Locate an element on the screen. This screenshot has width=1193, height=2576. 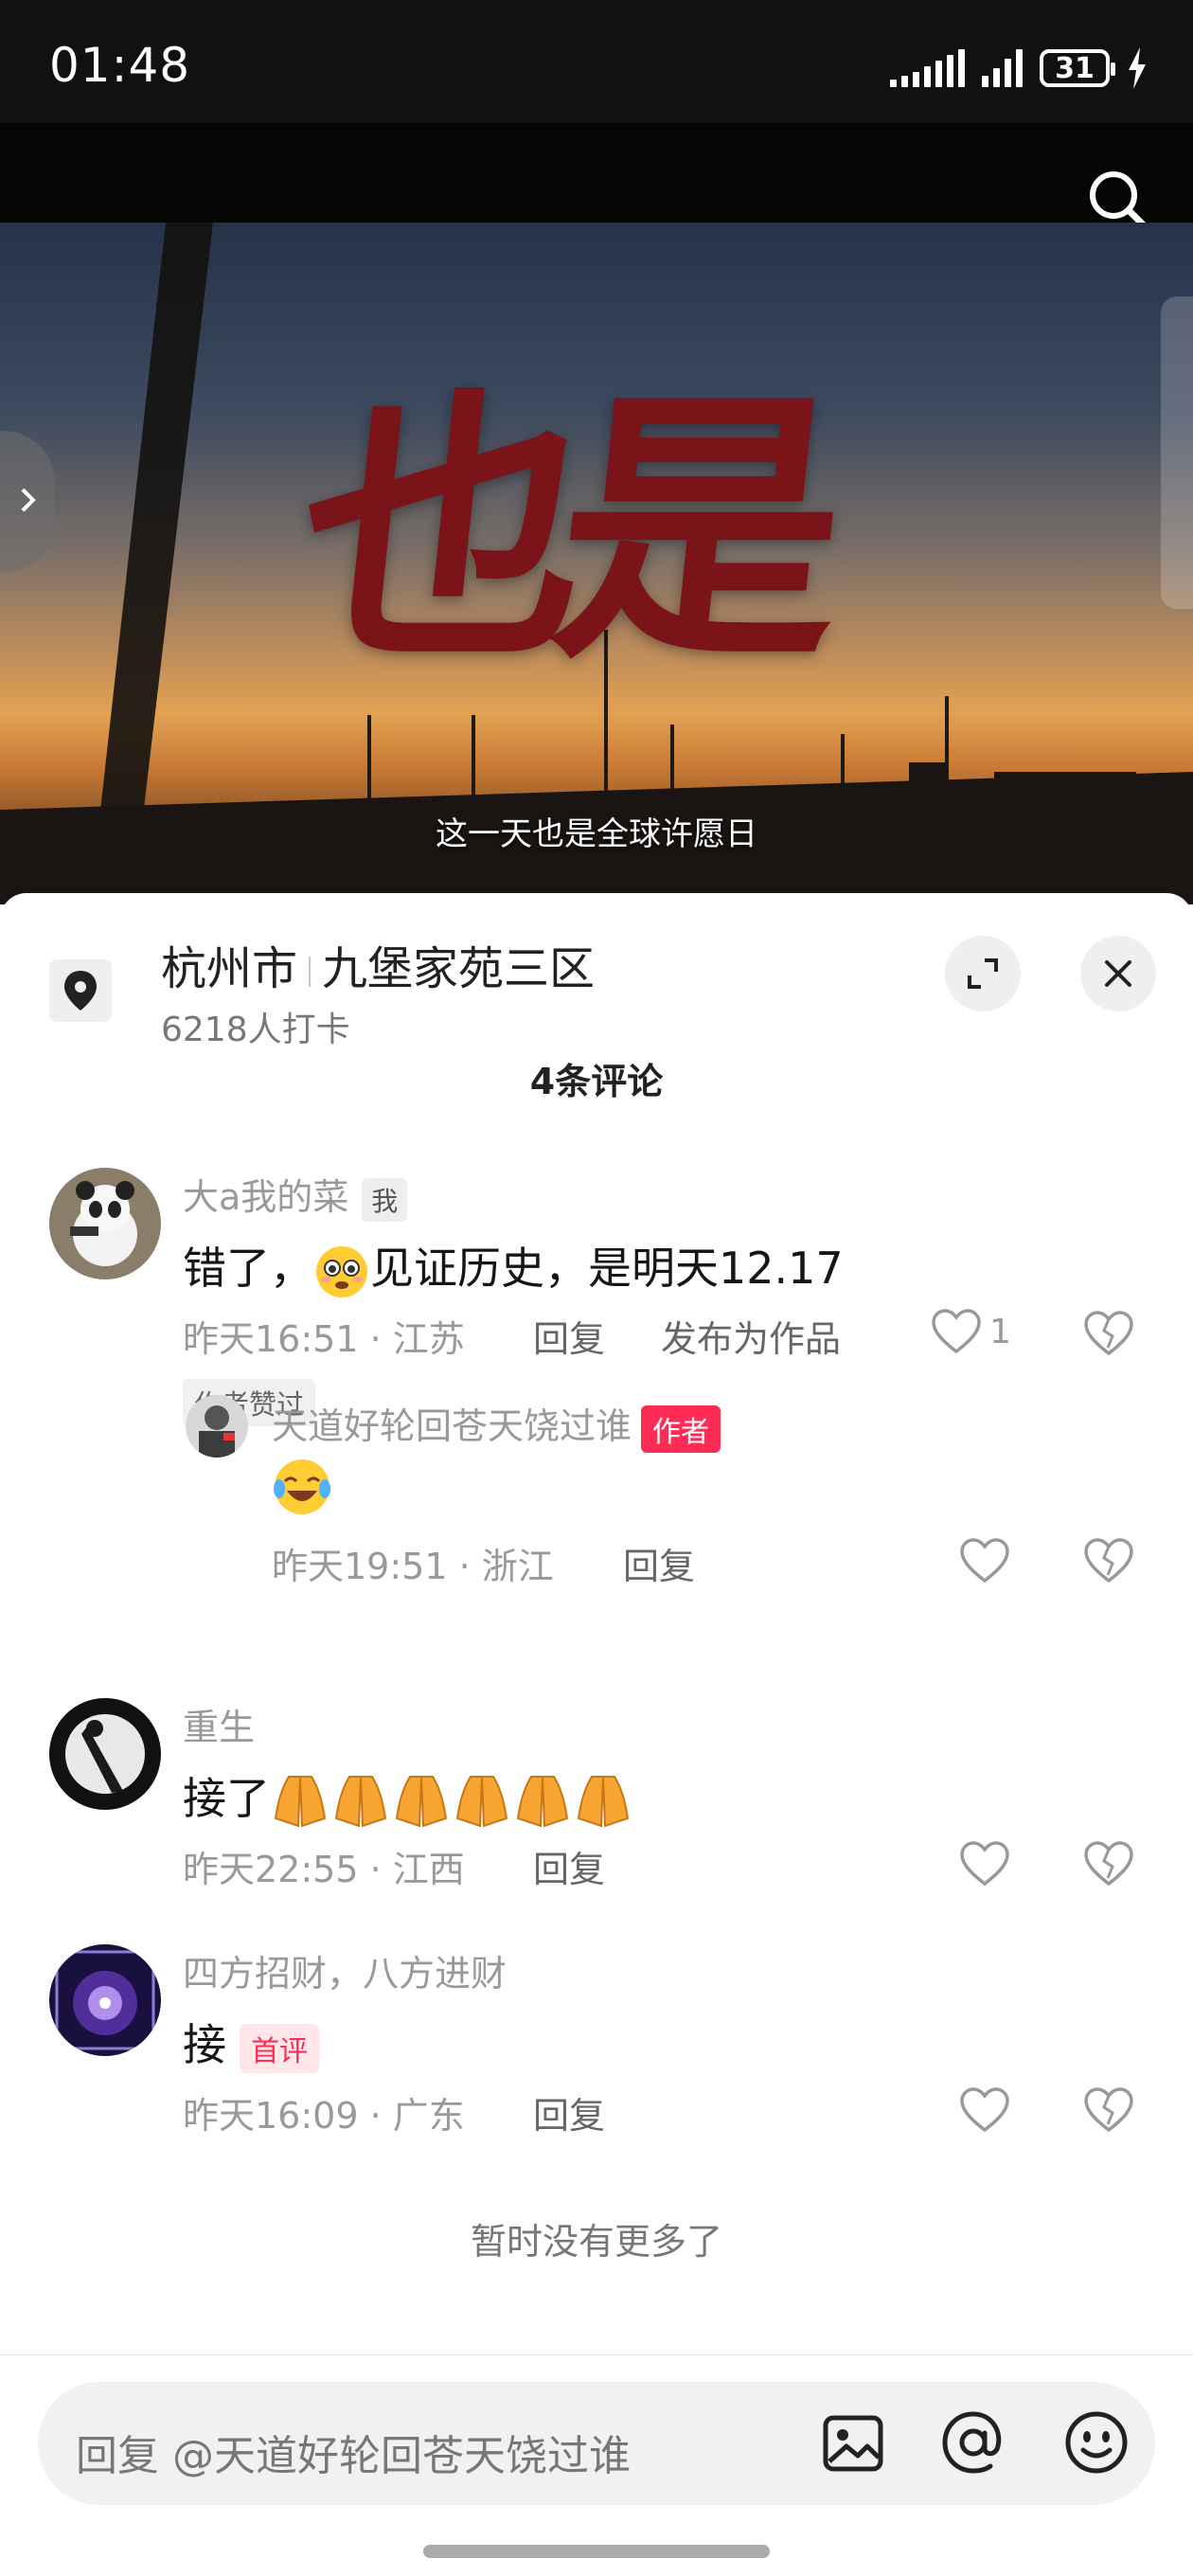
first-comment-tag: 首评 is located at coordinates (279, 2048).